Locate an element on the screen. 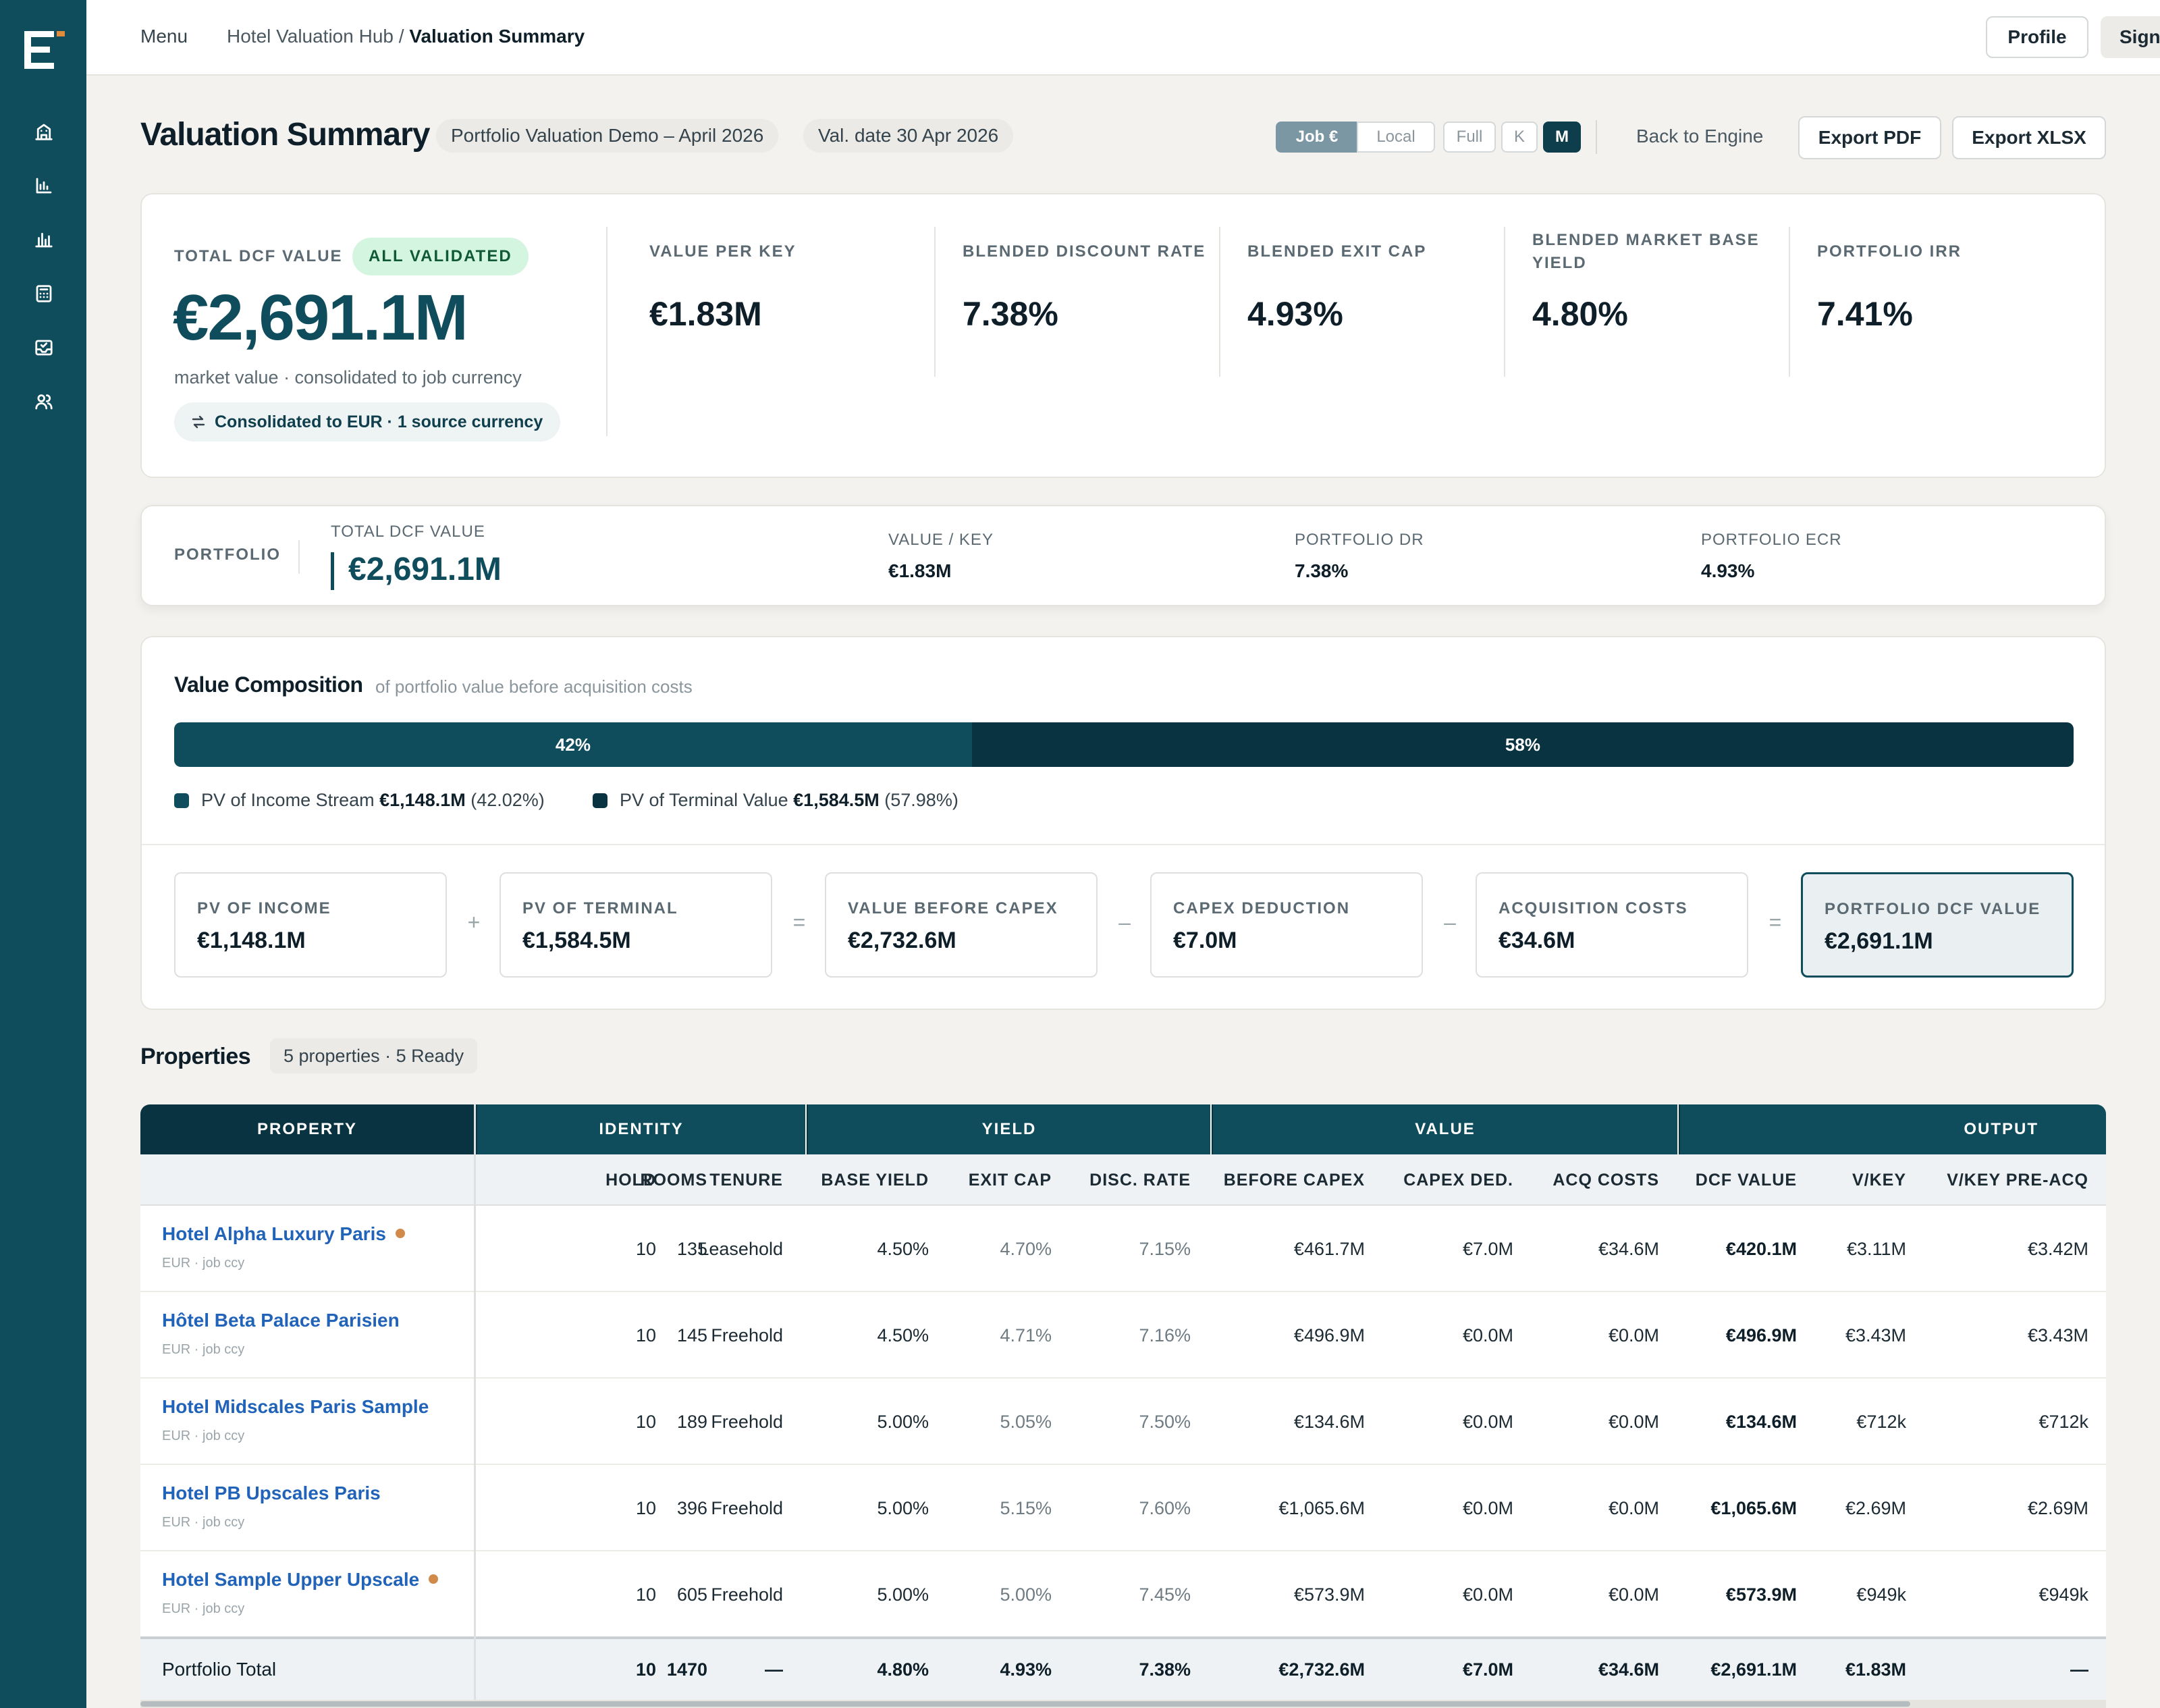 This screenshot has width=2160, height=1708. cell-dcf-value: €573.9M is located at coordinates (1761, 1594).